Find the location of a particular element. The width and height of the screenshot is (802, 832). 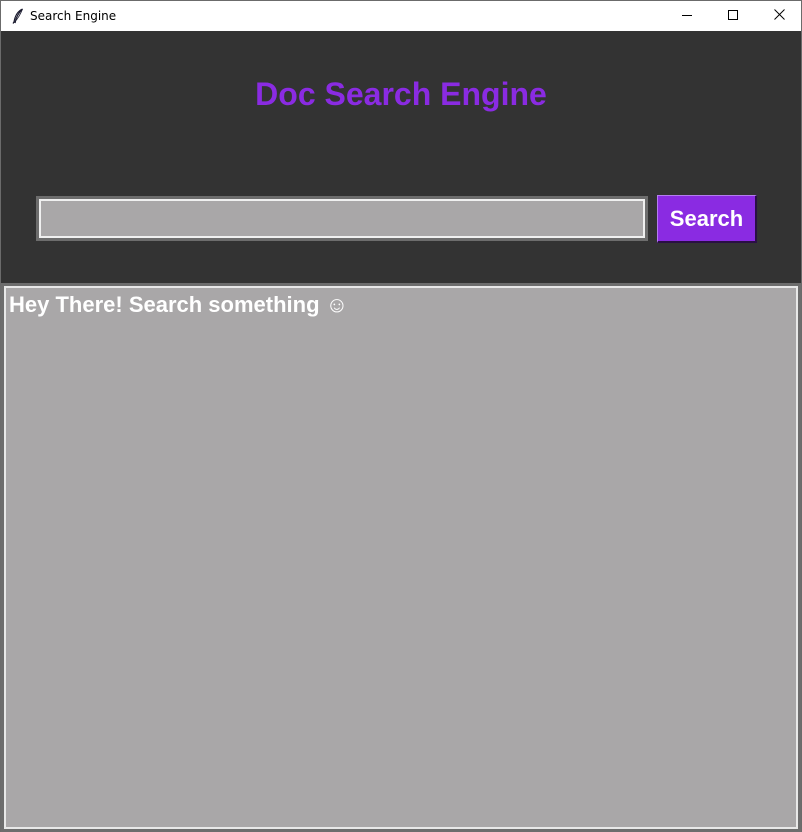

window-title: Search Engine is located at coordinates (73, 16).